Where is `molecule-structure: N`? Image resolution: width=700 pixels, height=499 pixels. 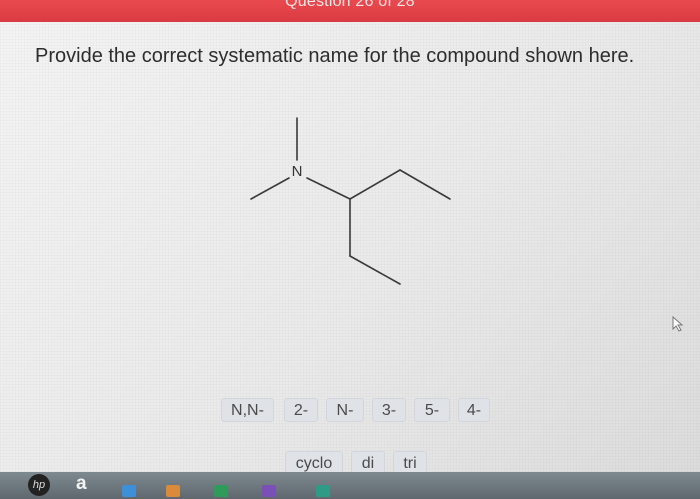 molecule-structure: N is located at coordinates (350, 201).